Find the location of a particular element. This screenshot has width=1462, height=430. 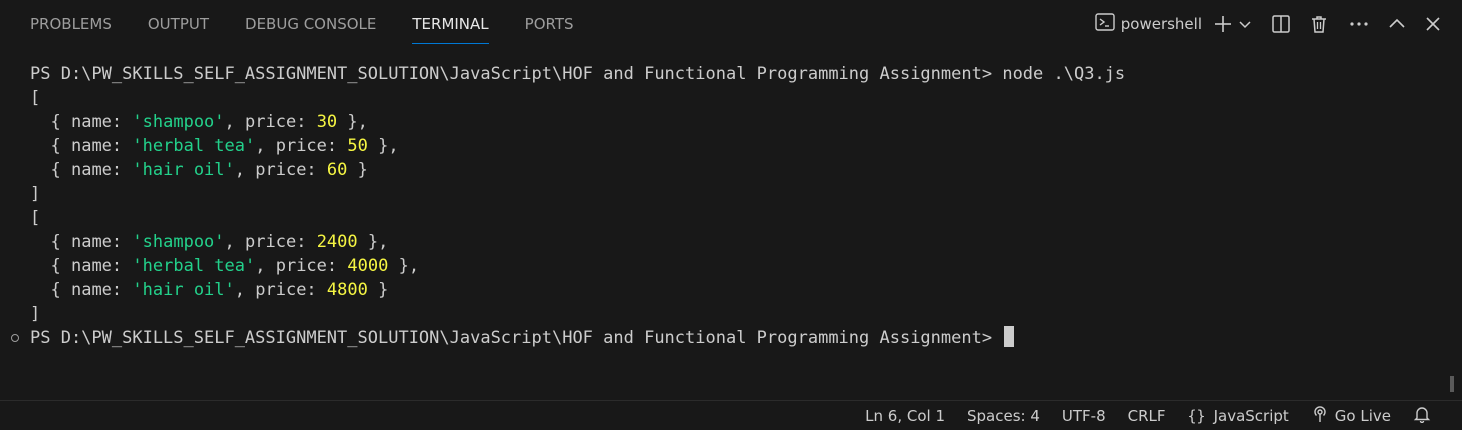

close-panel-button is located at coordinates (1433, 24).